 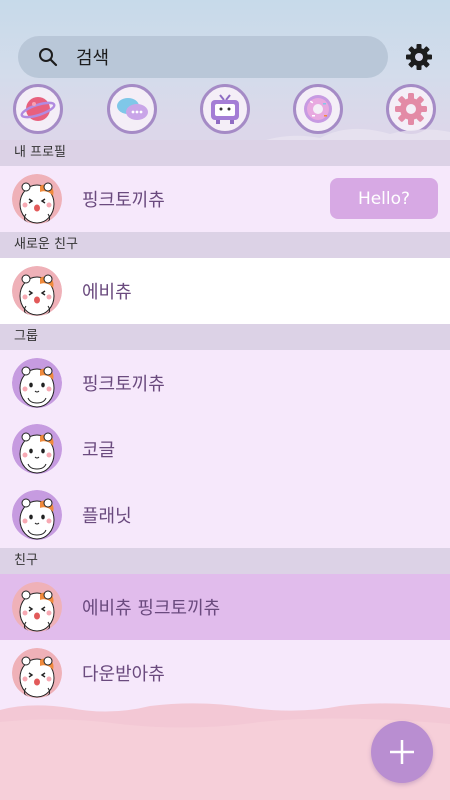 What do you see at coordinates (225, 245) in the screenshot?
I see `section-new-friends: 새로운 친구` at bounding box center [225, 245].